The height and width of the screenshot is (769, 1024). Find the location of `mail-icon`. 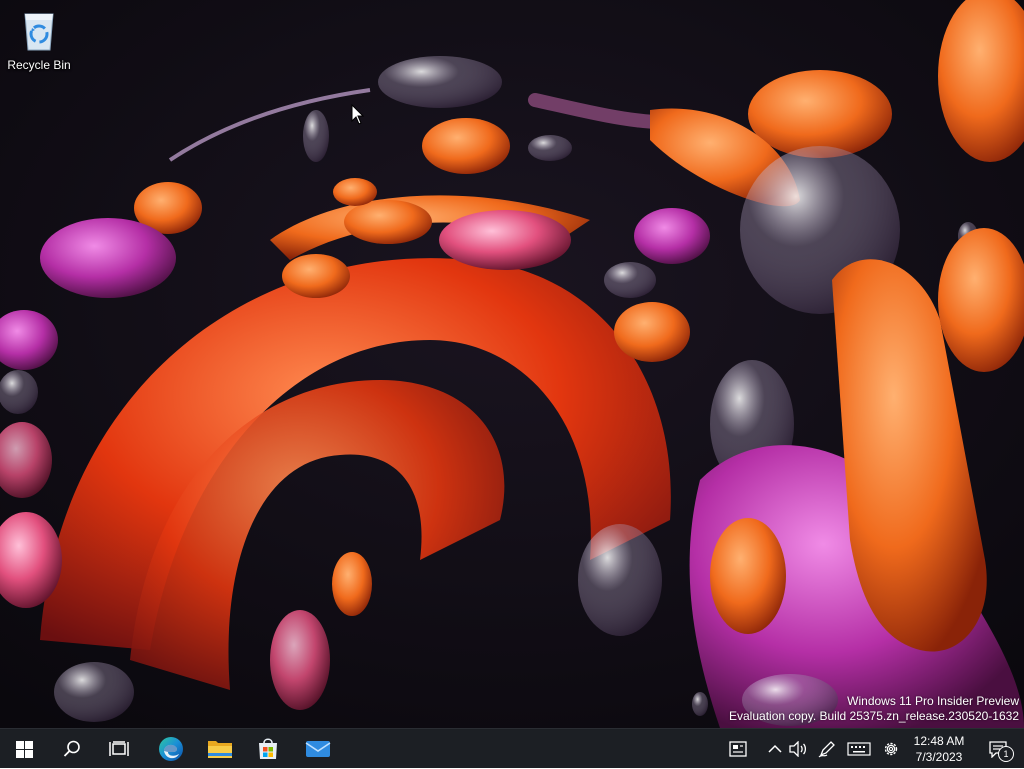

mail-icon is located at coordinates (318, 749).